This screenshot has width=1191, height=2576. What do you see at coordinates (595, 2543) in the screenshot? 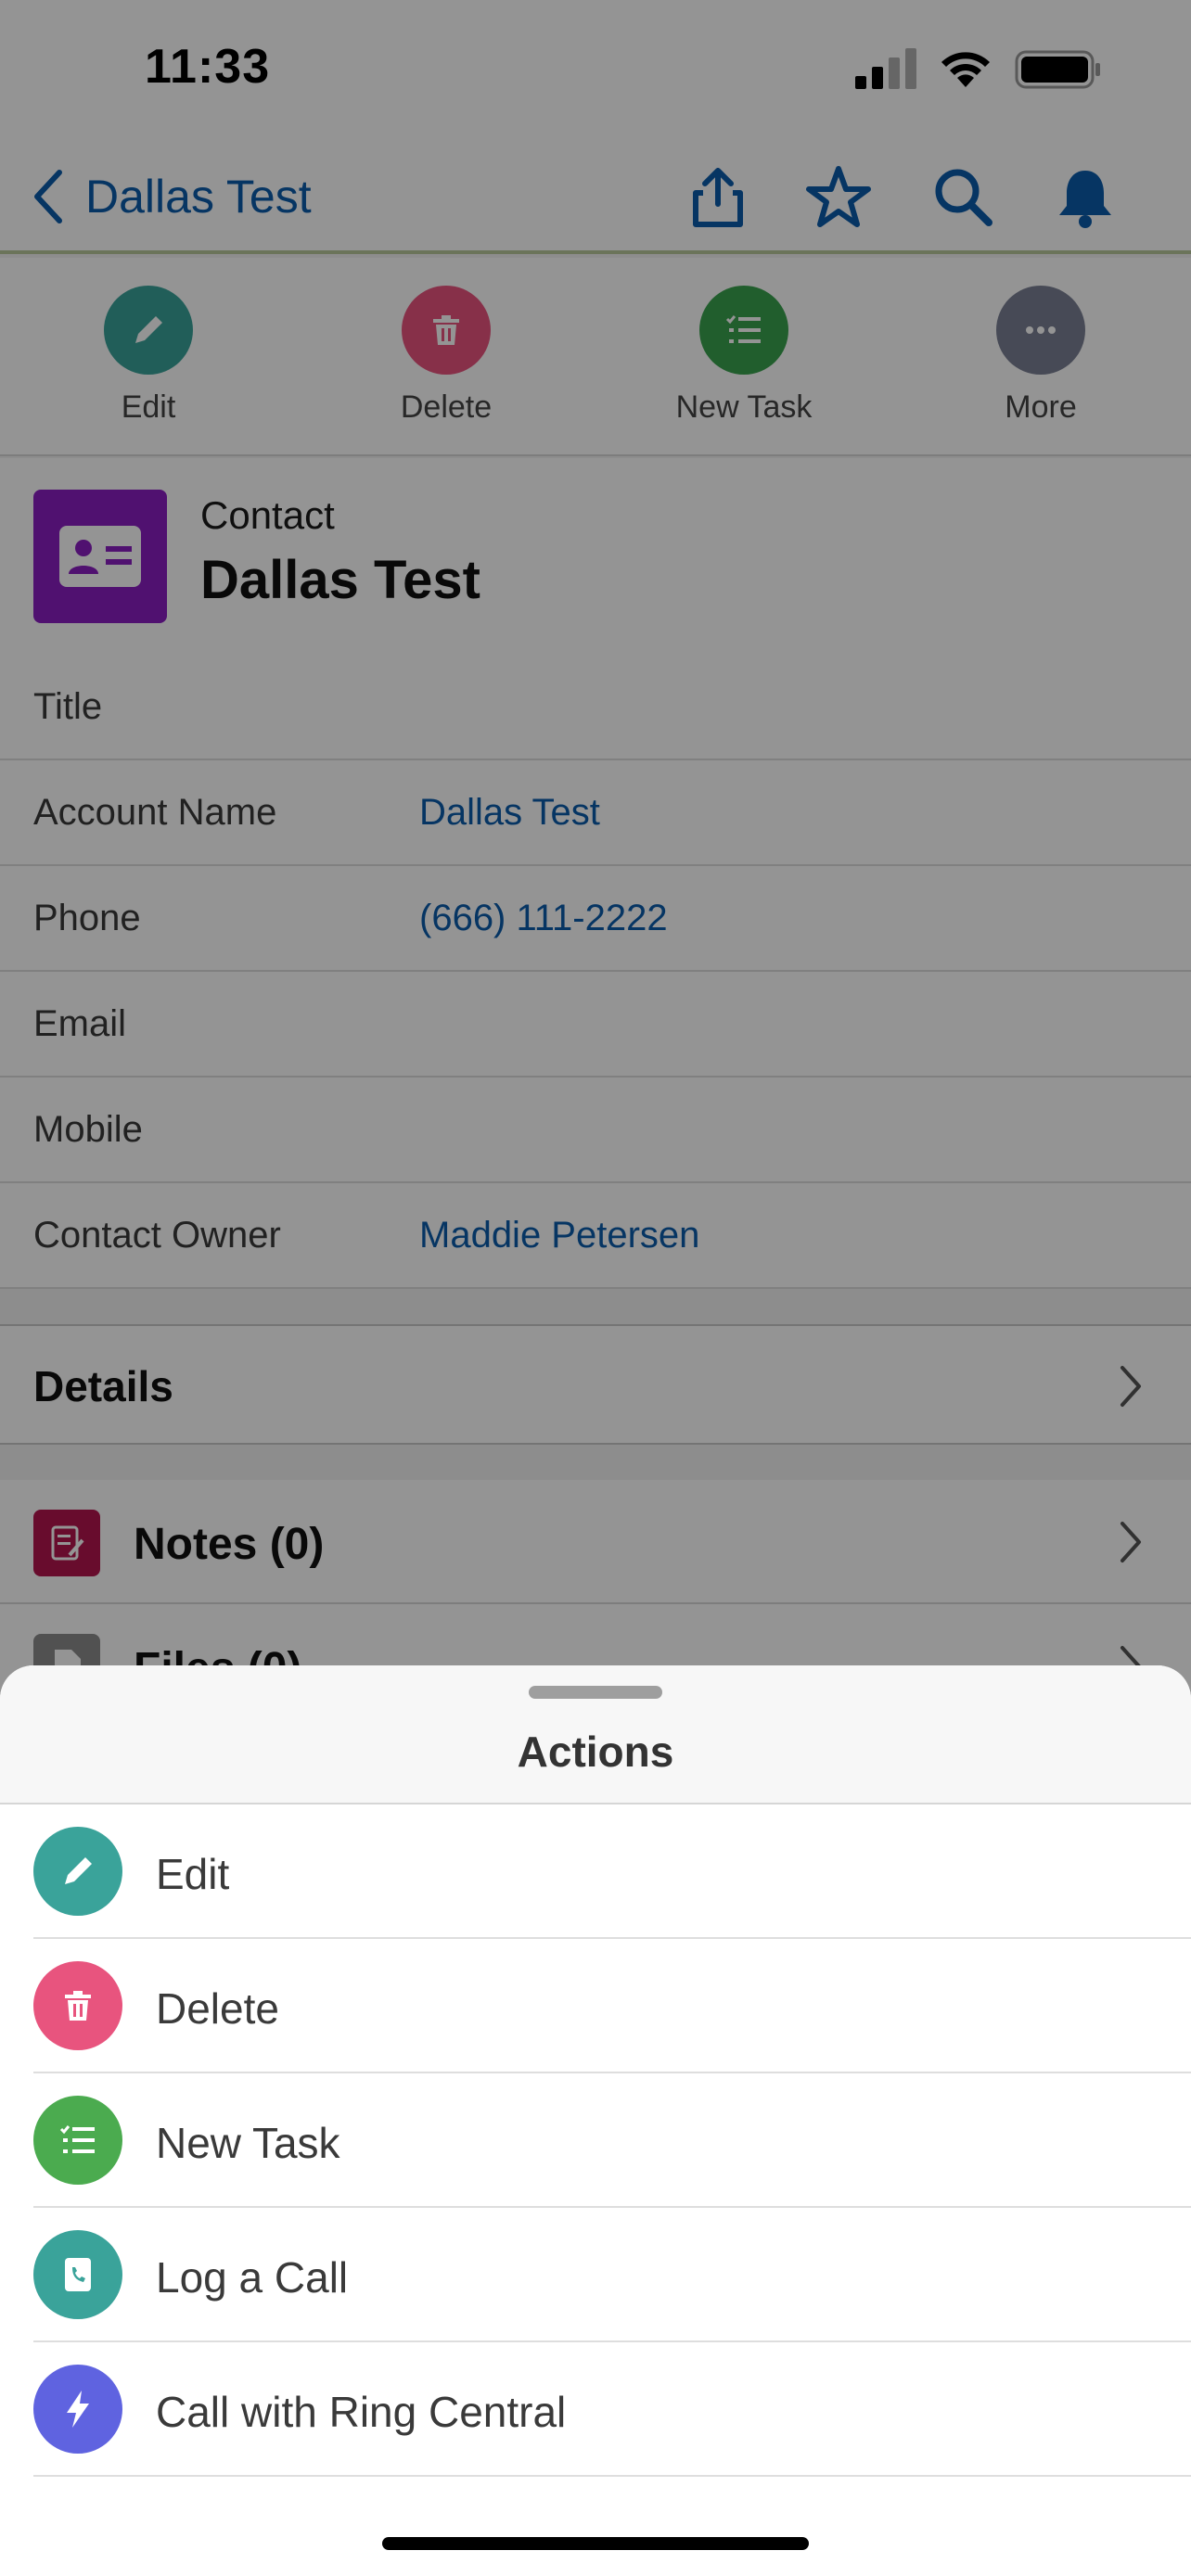
I see `home-indicator` at bounding box center [595, 2543].